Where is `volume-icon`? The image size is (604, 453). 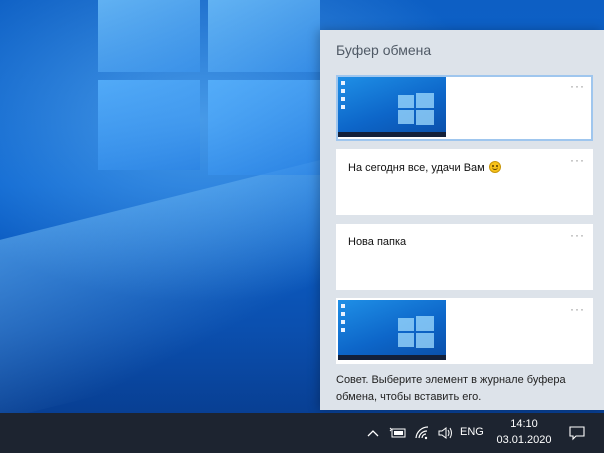 volume-icon is located at coordinates (445, 433).